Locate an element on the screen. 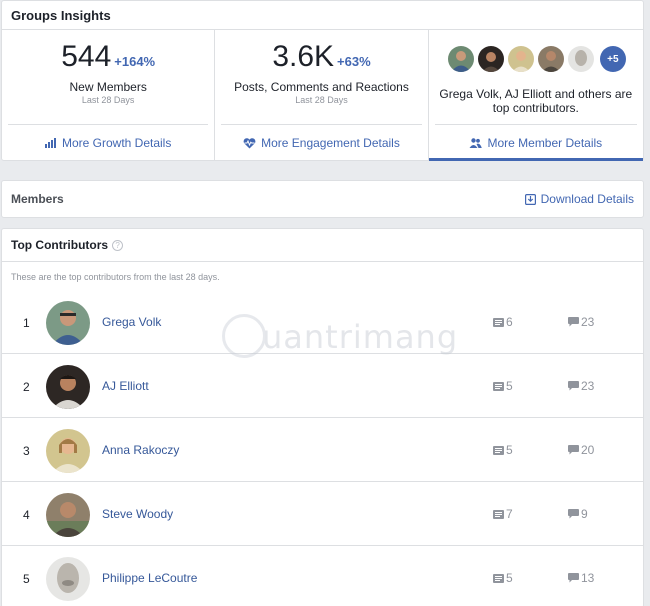 The image size is (650, 606). contributor-name: Steve Woody is located at coordinates (137, 514).